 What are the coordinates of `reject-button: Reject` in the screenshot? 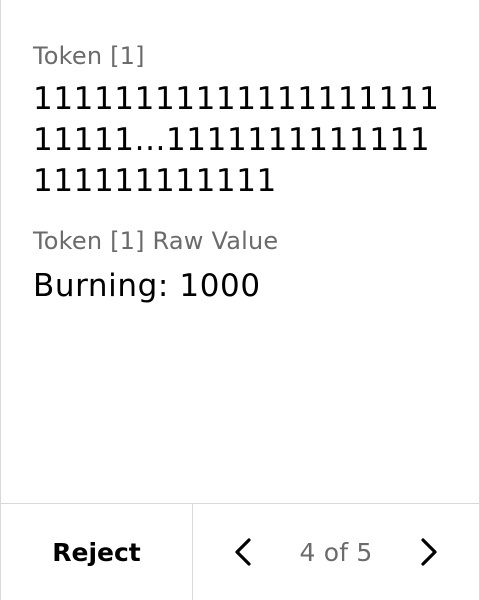 It's located at (97, 552).